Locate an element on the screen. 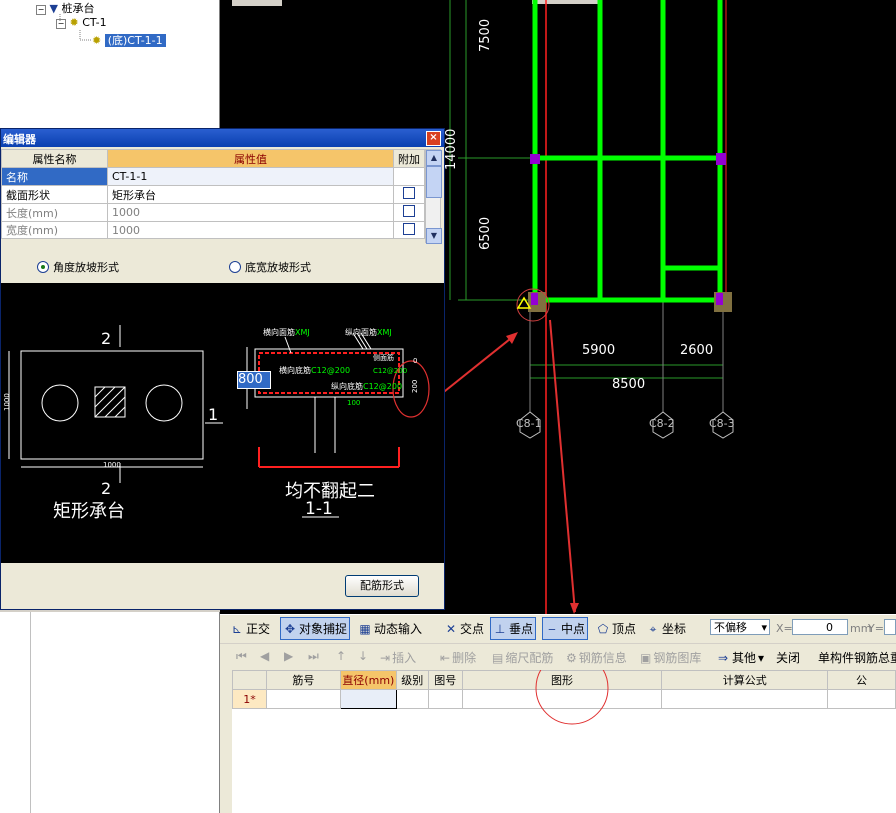 The height and width of the screenshot is (813, 896). dim-5900: 5900 is located at coordinates (599, 350).